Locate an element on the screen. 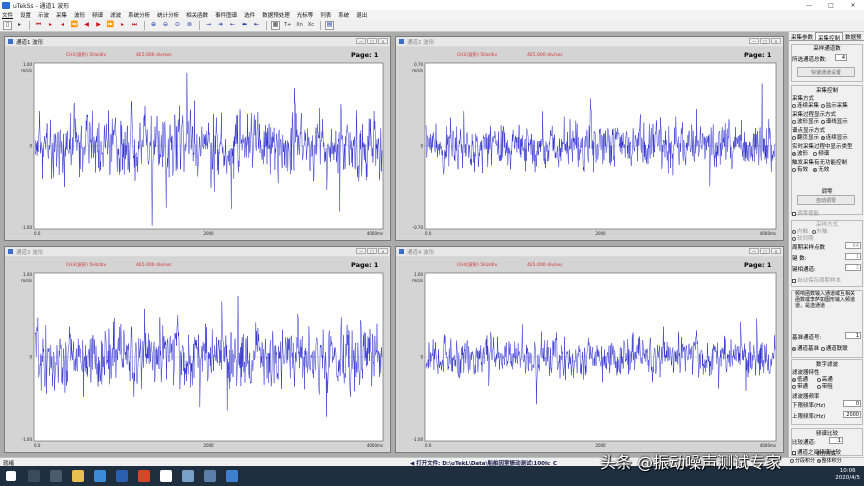 The height and width of the screenshot is (486, 864). prev-icon: ◂ is located at coordinates (62, 25).